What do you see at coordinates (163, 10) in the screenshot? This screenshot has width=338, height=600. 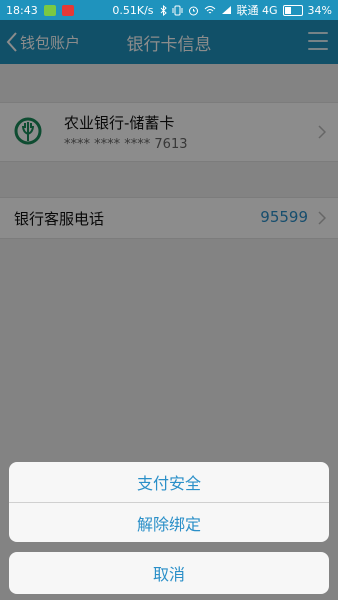 I see `bluetooth-icon` at bounding box center [163, 10].